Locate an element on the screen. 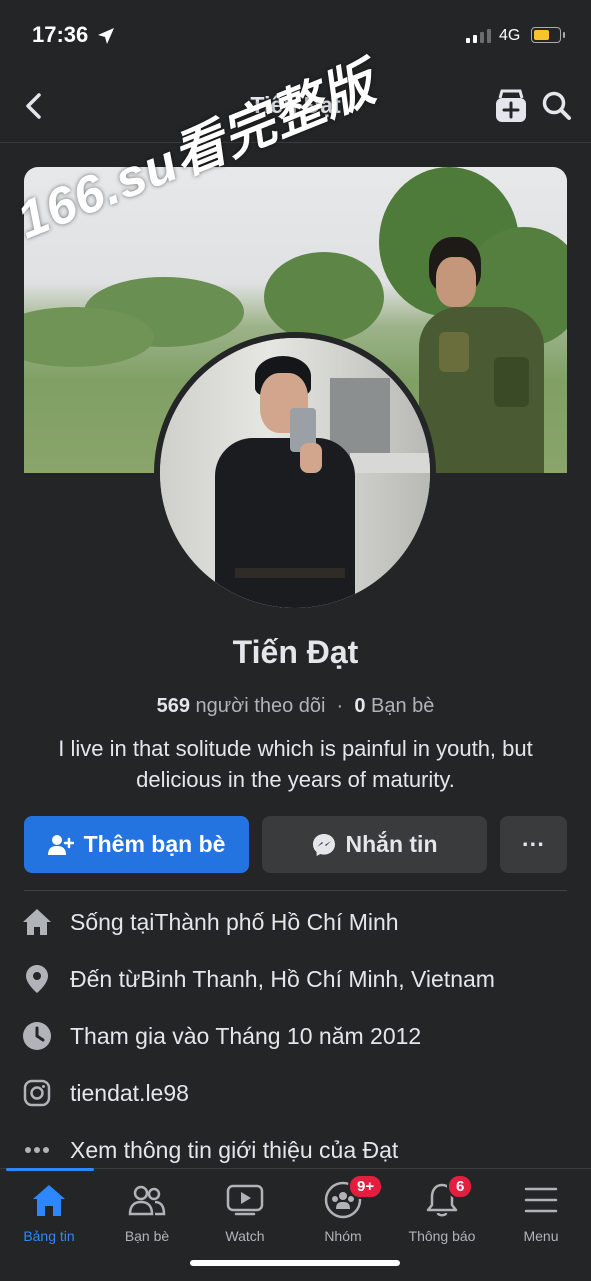 Image resolution: width=591 pixels, height=1281 pixels. add-friend-icon is located at coordinates (60, 844).